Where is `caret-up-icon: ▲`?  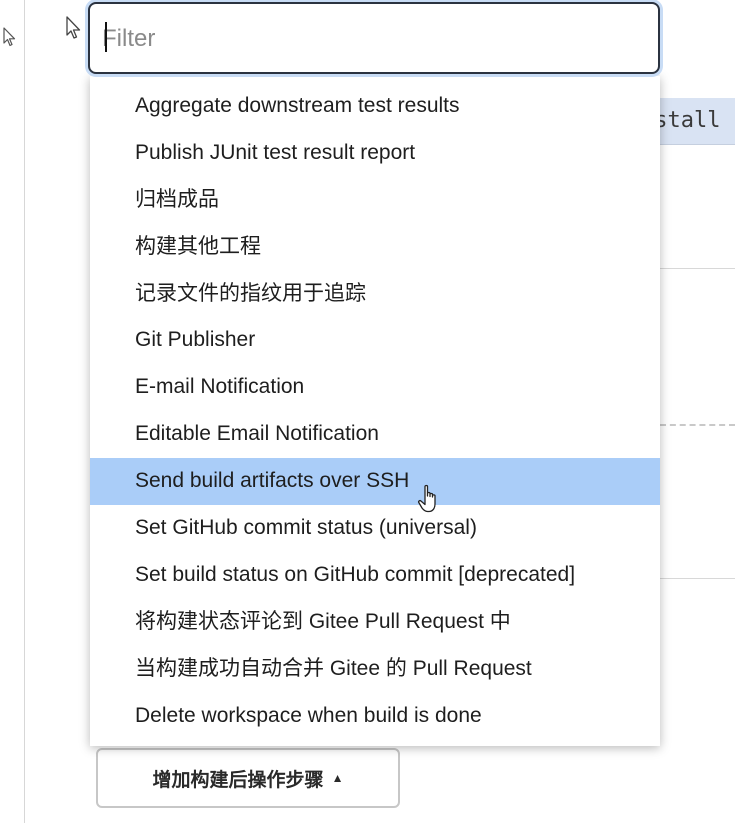
caret-up-icon: ▲ is located at coordinates (337, 778).